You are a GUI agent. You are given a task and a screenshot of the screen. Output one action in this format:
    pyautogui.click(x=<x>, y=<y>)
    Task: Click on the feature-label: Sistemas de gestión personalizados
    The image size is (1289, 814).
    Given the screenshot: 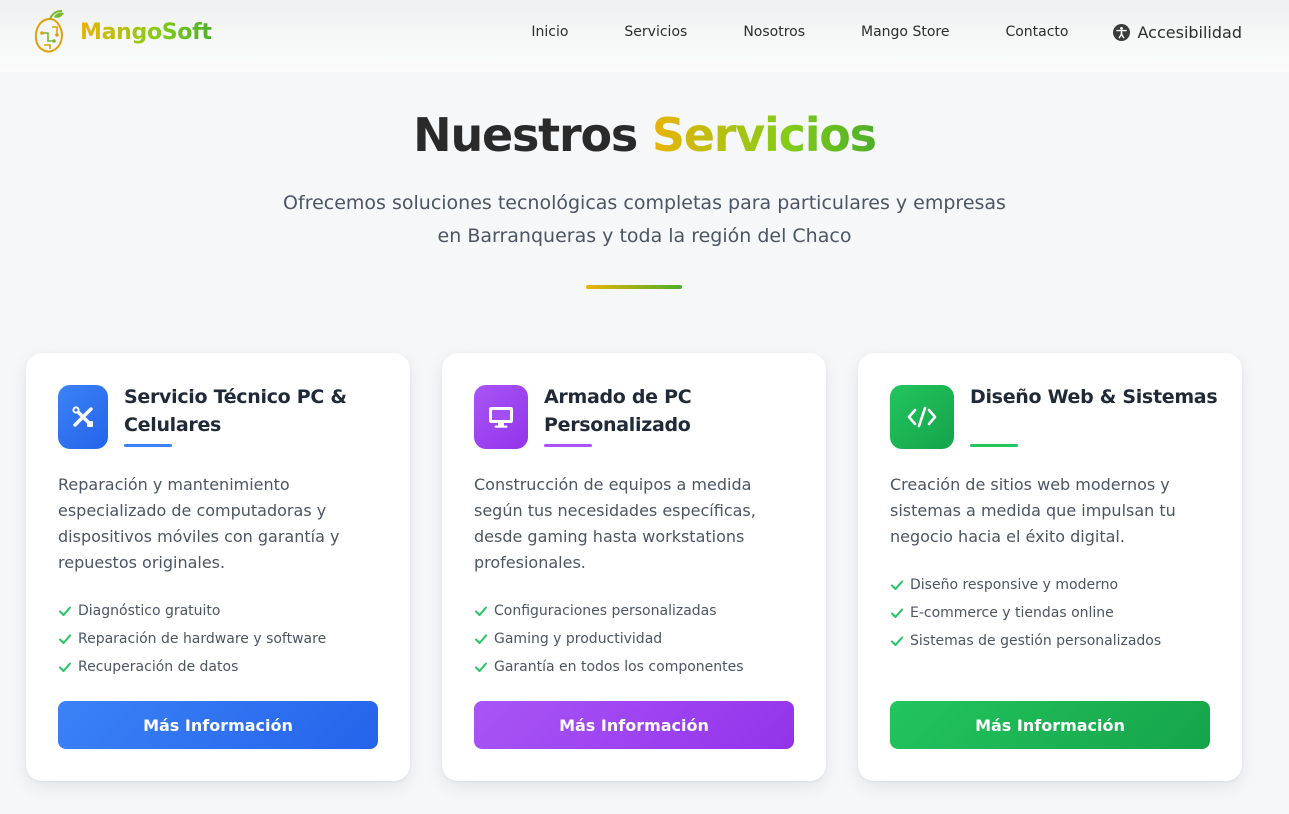 What is the action you would take?
    pyautogui.click(x=1036, y=641)
    